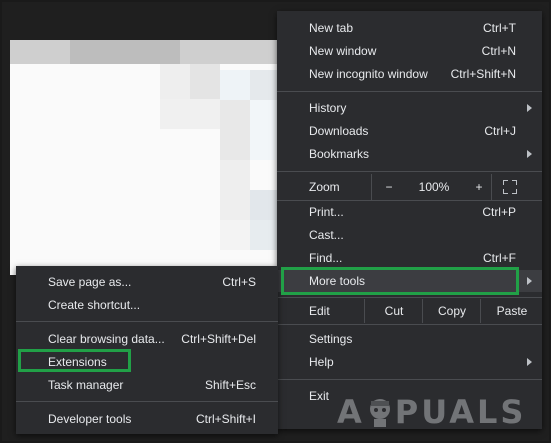  What do you see at coordinates (380, 412) in the screenshot?
I see `mascot-logo-icon` at bounding box center [380, 412].